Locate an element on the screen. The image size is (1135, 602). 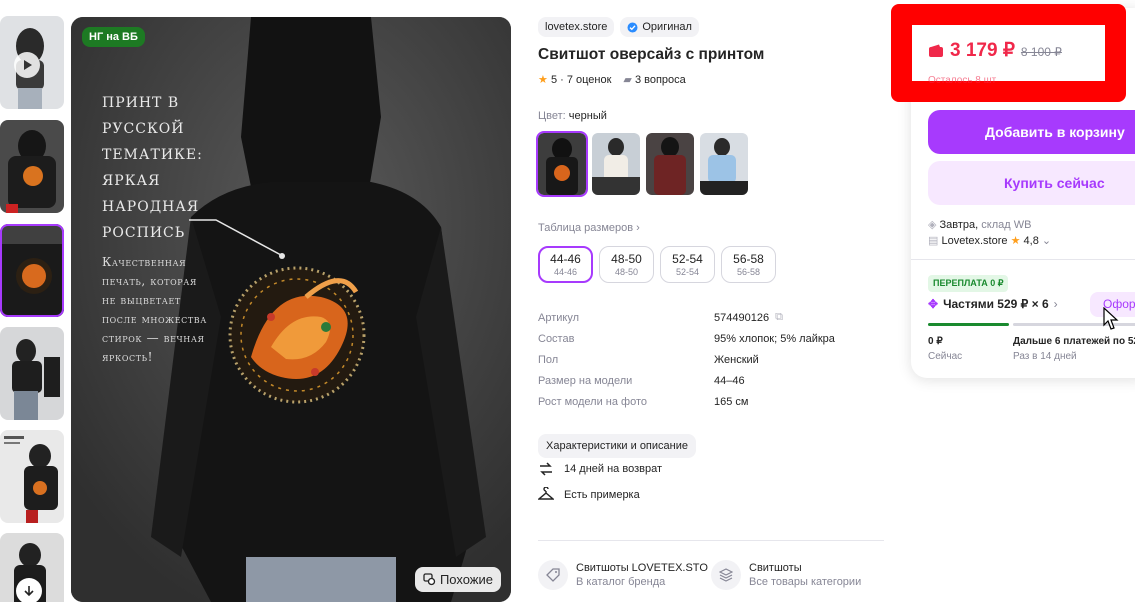
mouse-cursor-icon is located at coordinates (1111, 318).